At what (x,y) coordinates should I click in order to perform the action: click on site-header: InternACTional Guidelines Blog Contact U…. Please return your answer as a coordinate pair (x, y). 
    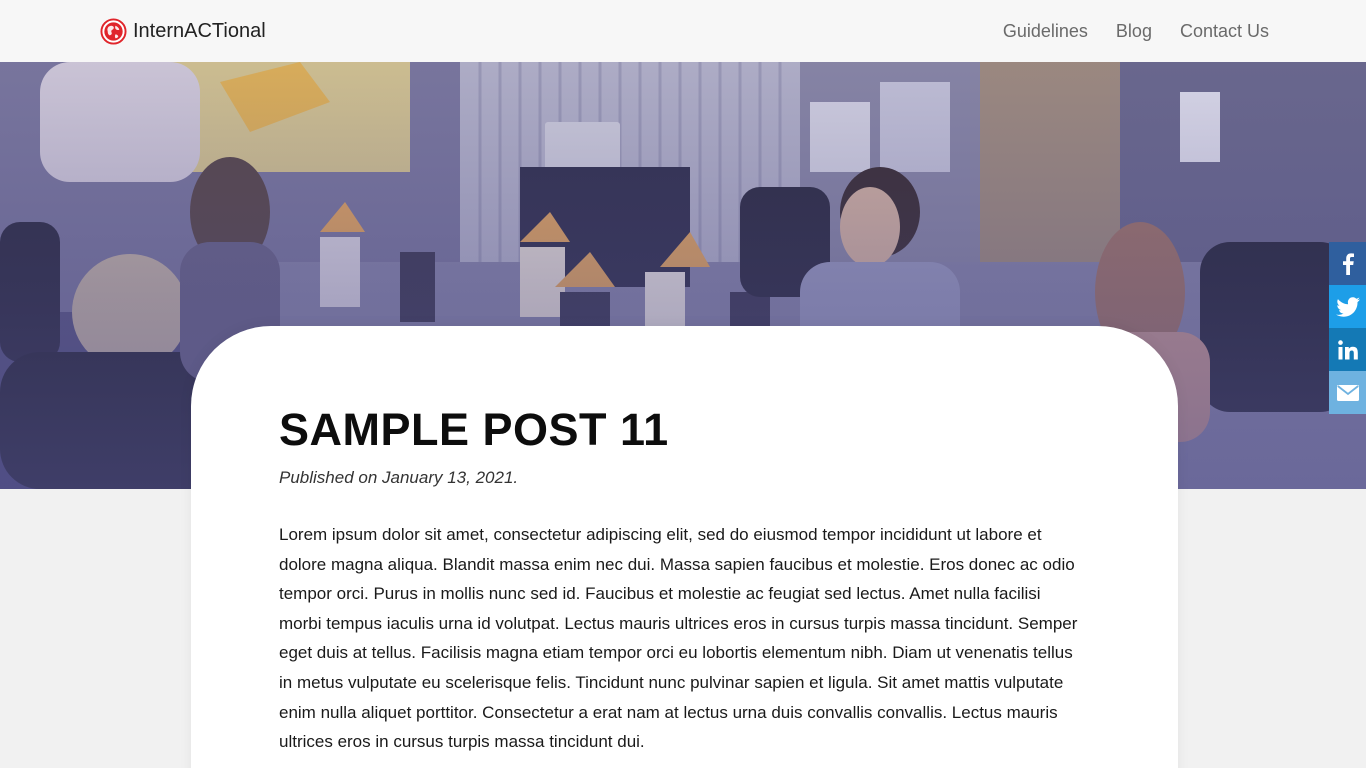
    Looking at the image, I should click on (683, 31).